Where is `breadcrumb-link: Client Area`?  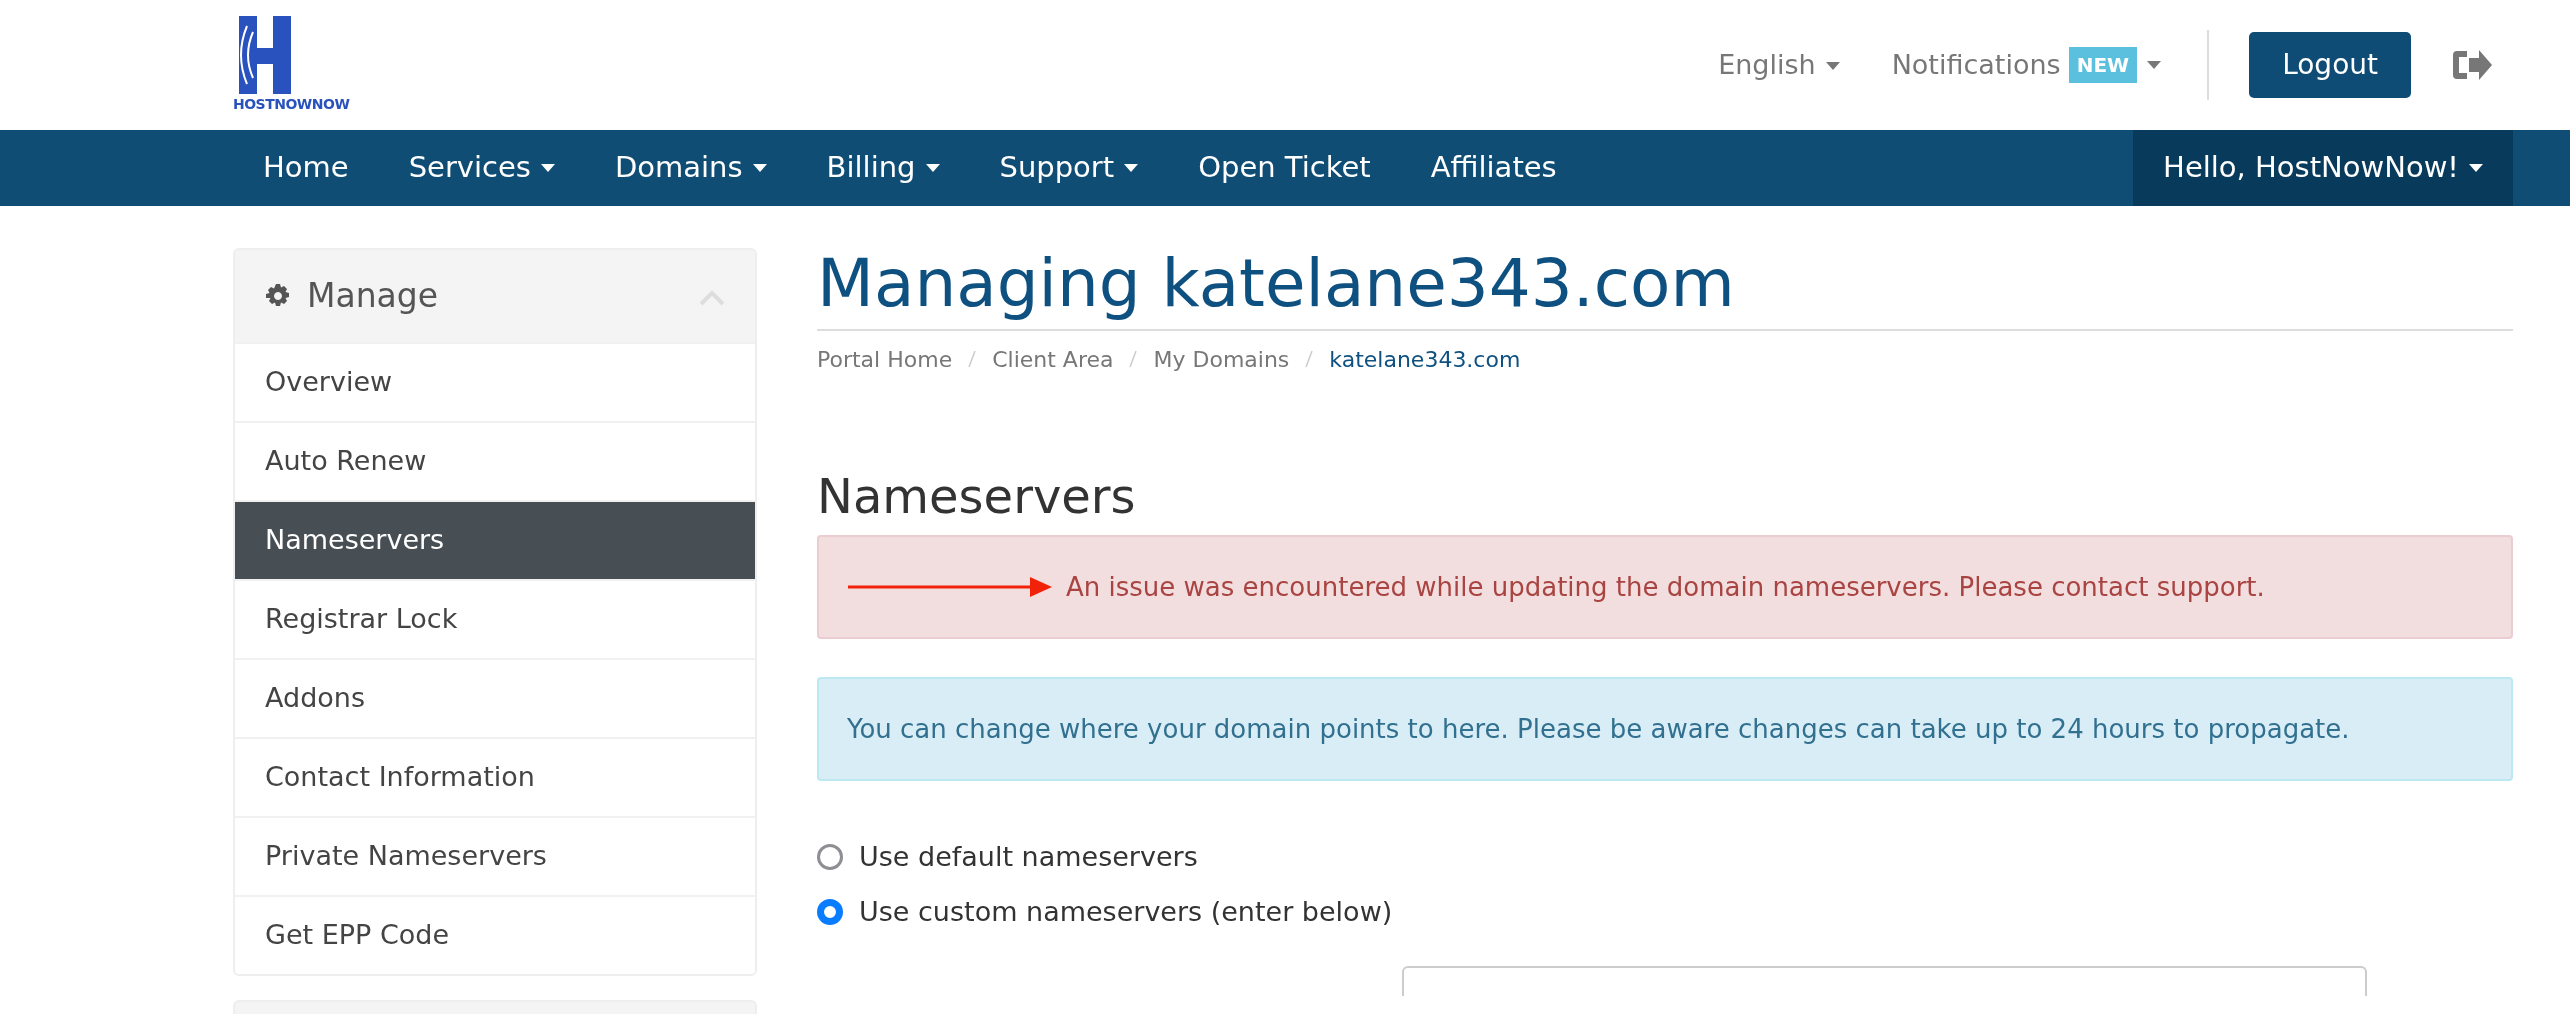
breadcrumb-link: Client Area is located at coordinates (1053, 359).